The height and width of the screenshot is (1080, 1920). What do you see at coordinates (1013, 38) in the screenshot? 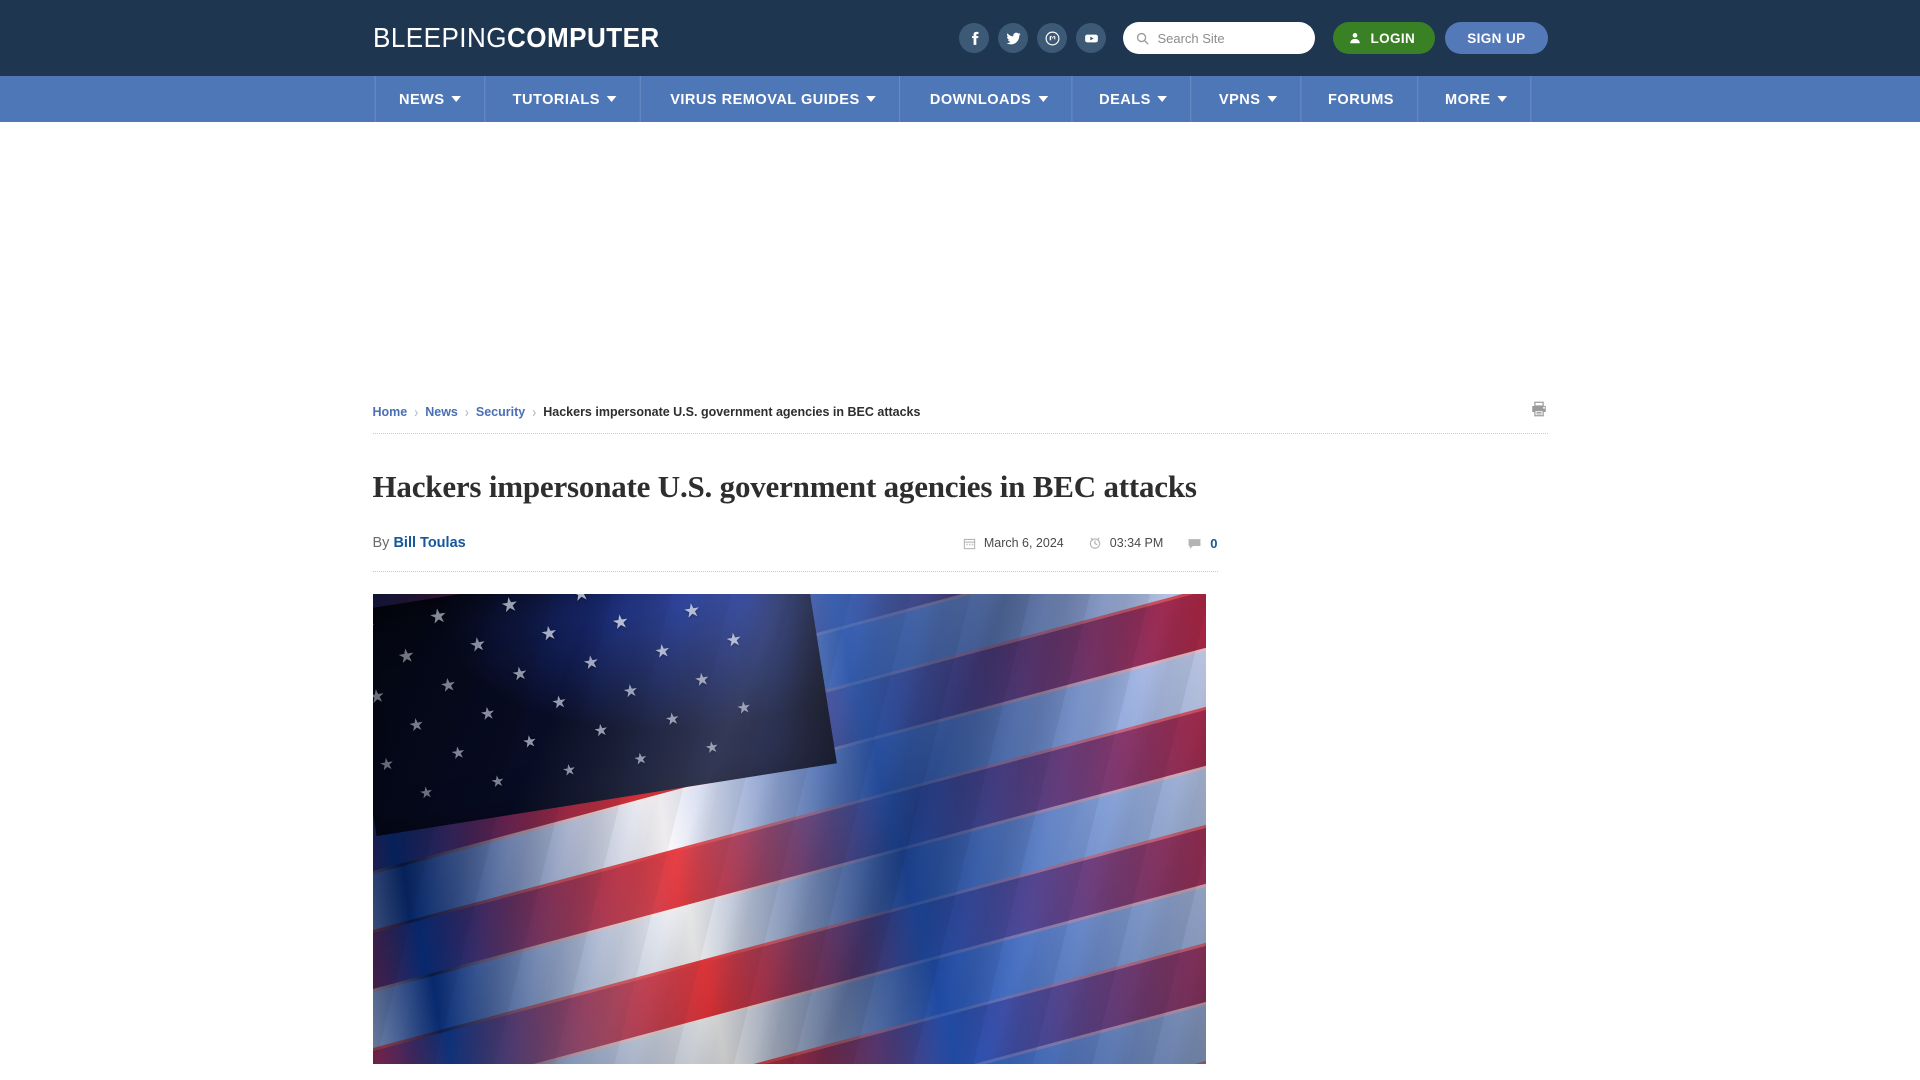
I see `twitter-icon` at bounding box center [1013, 38].